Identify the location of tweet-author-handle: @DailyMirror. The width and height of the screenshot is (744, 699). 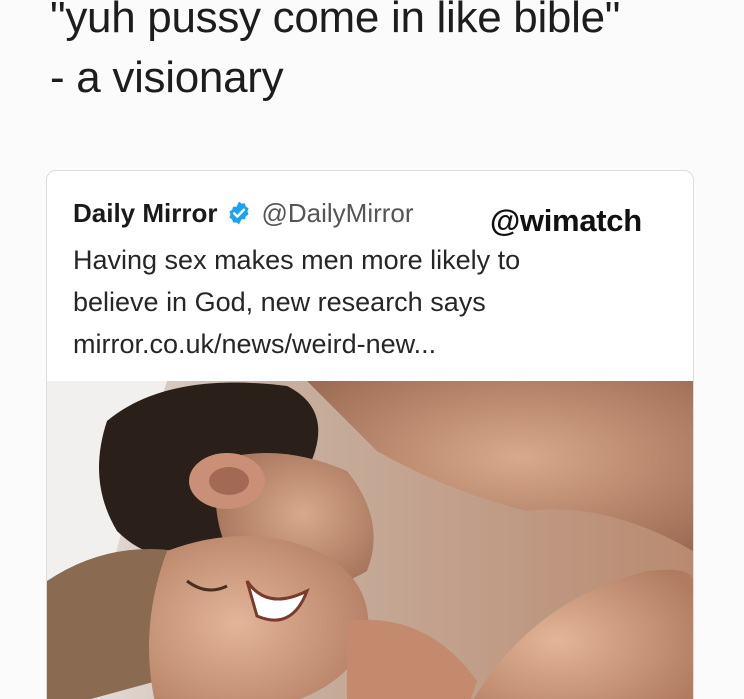
(338, 213).